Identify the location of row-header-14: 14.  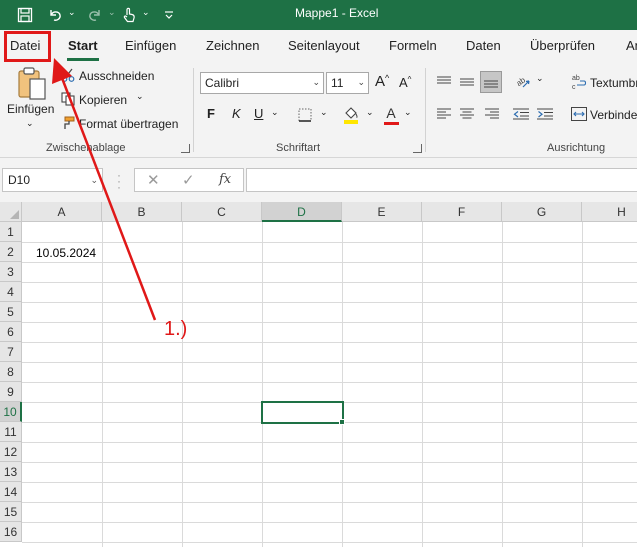
(11, 492).